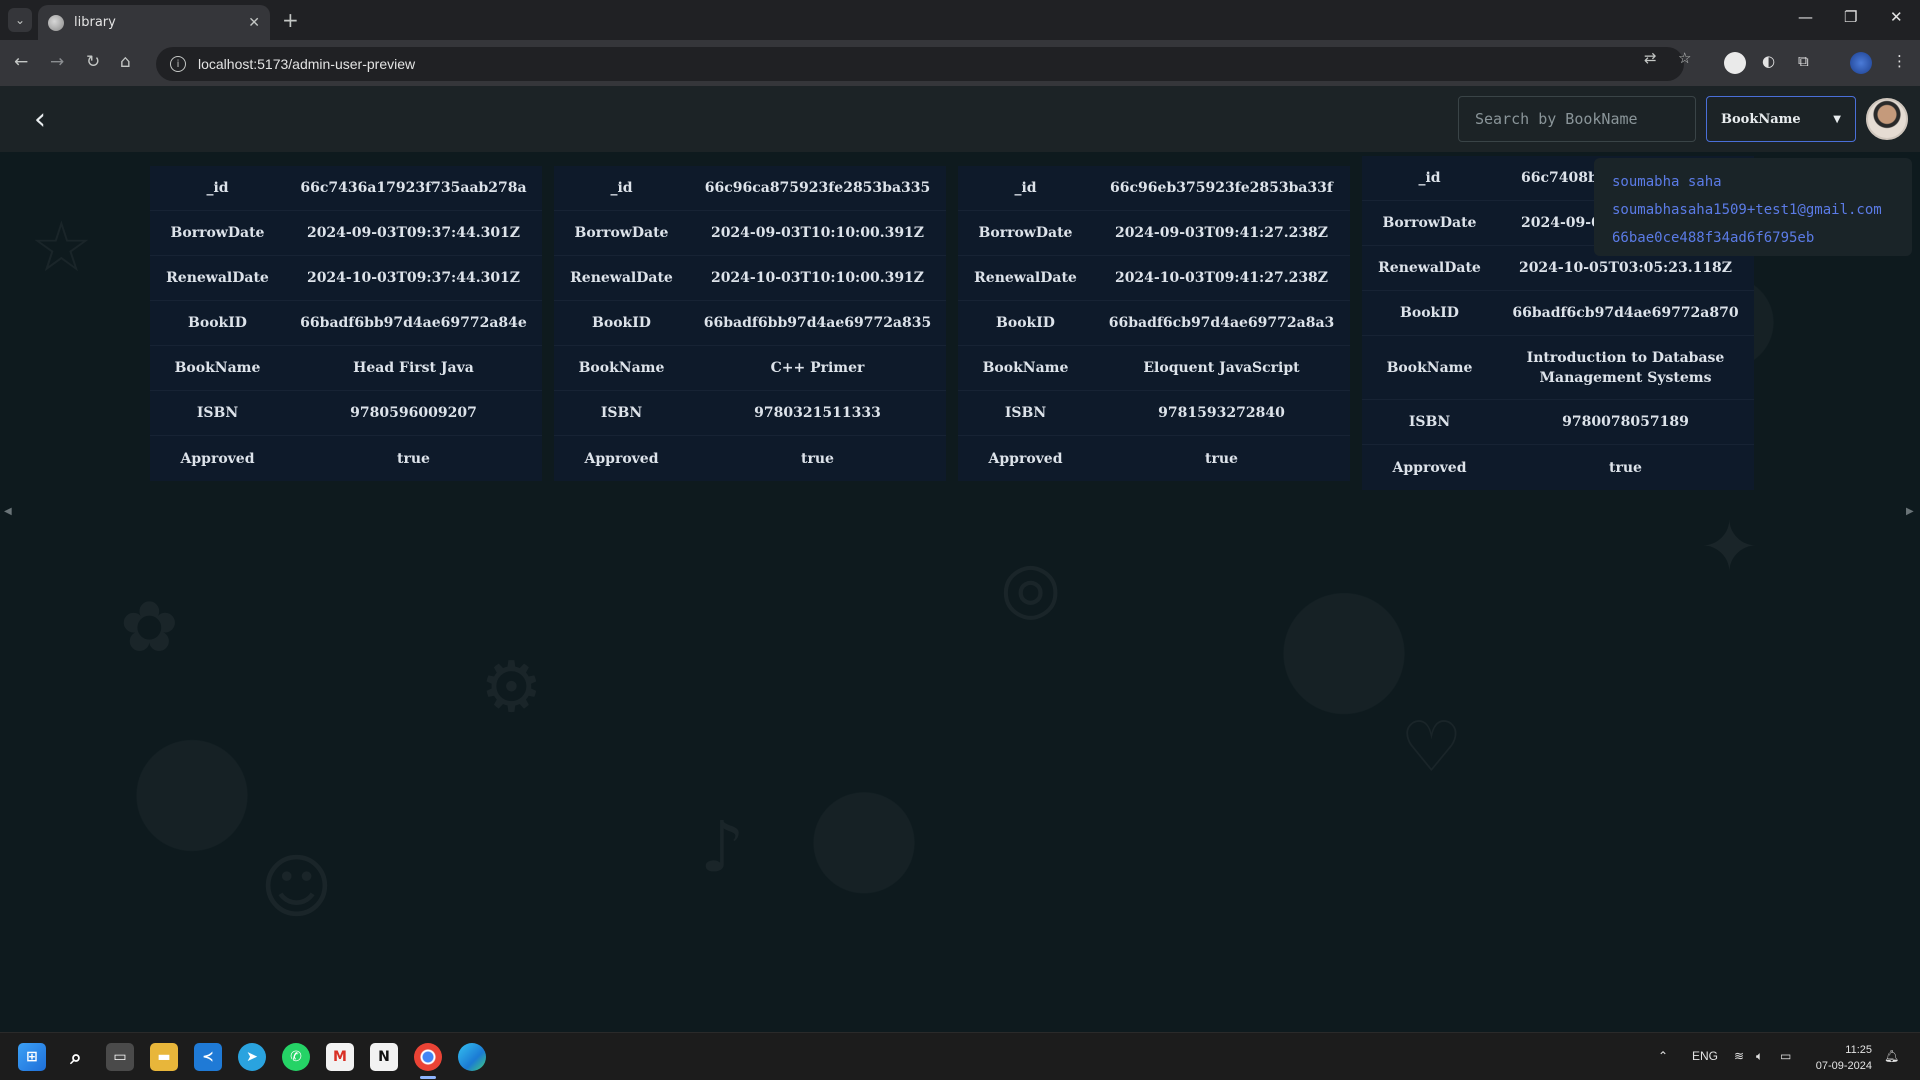 The height and width of the screenshot is (1080, 1920). I want to click on close-tab-icon: ✕, so click(254, 23).